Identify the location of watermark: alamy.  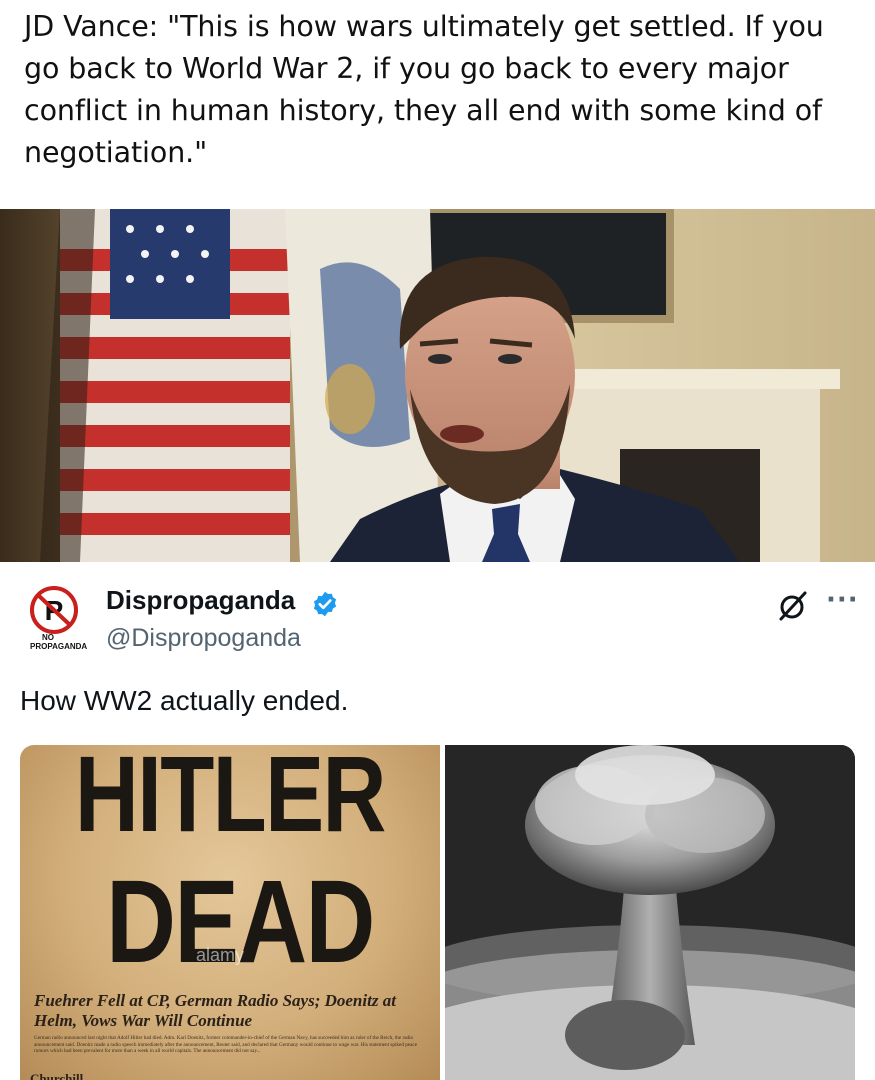
(220, 955).